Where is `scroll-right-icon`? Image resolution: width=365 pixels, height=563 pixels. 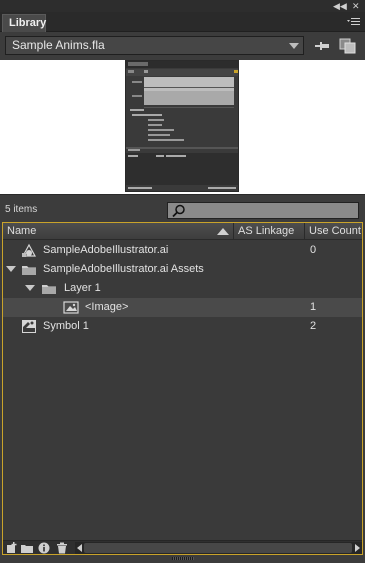 scroll-right-icon is located at coordinates (357, 548).